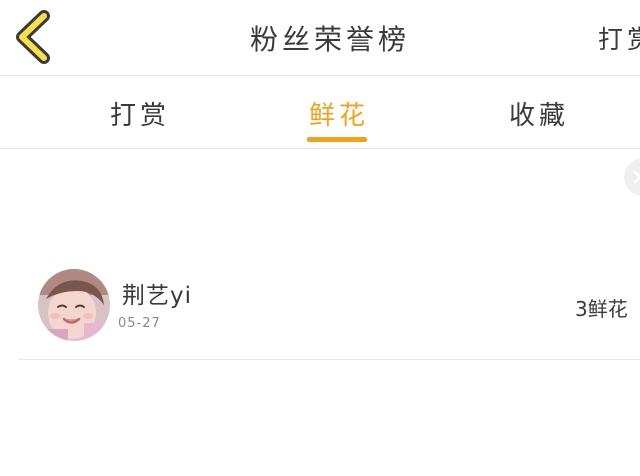  Describe the element at coordinates (157, 296) in the screenshot. I see `fan-name: 荆艺yi` at that location.